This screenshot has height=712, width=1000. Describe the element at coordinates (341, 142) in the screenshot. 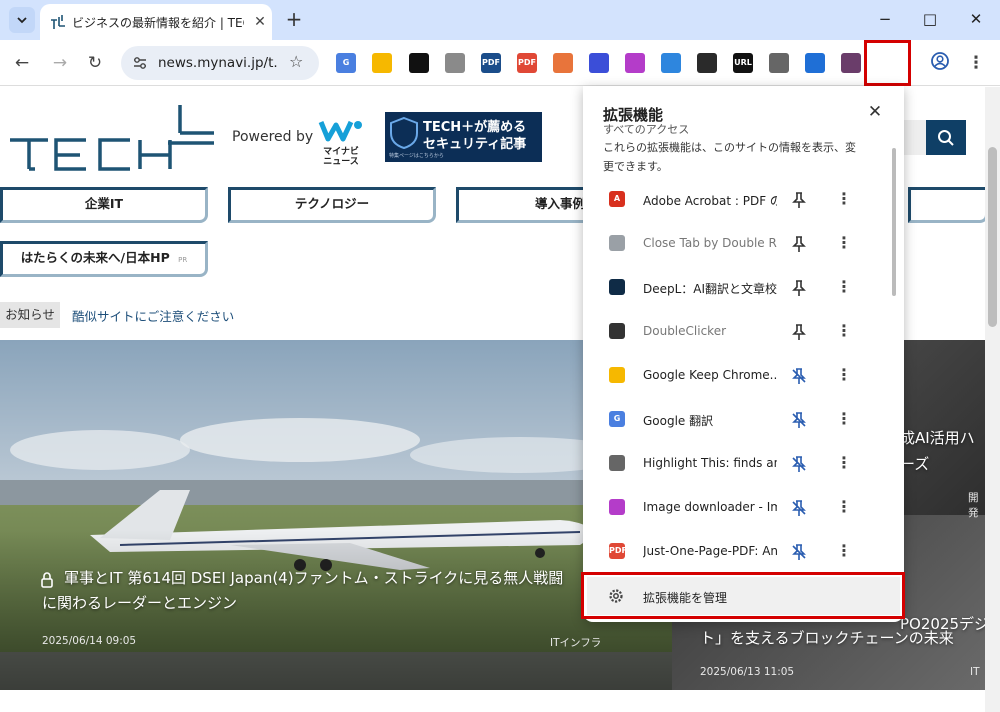

I see `mynavi-news-logo: マイナビ ニュース` at that location.